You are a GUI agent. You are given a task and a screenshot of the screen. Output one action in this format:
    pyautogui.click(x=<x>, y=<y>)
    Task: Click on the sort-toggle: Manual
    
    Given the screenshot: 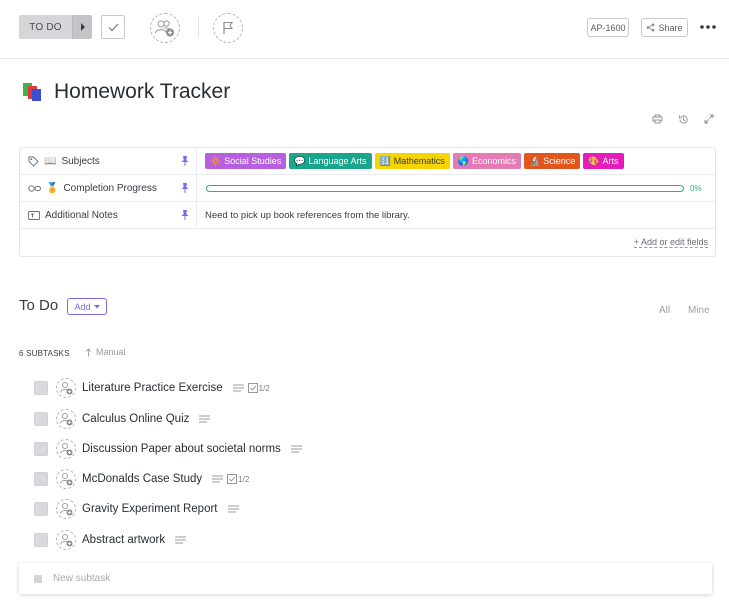 What is the action you would take?
    pyautogui.click(x=105, y=352)
    